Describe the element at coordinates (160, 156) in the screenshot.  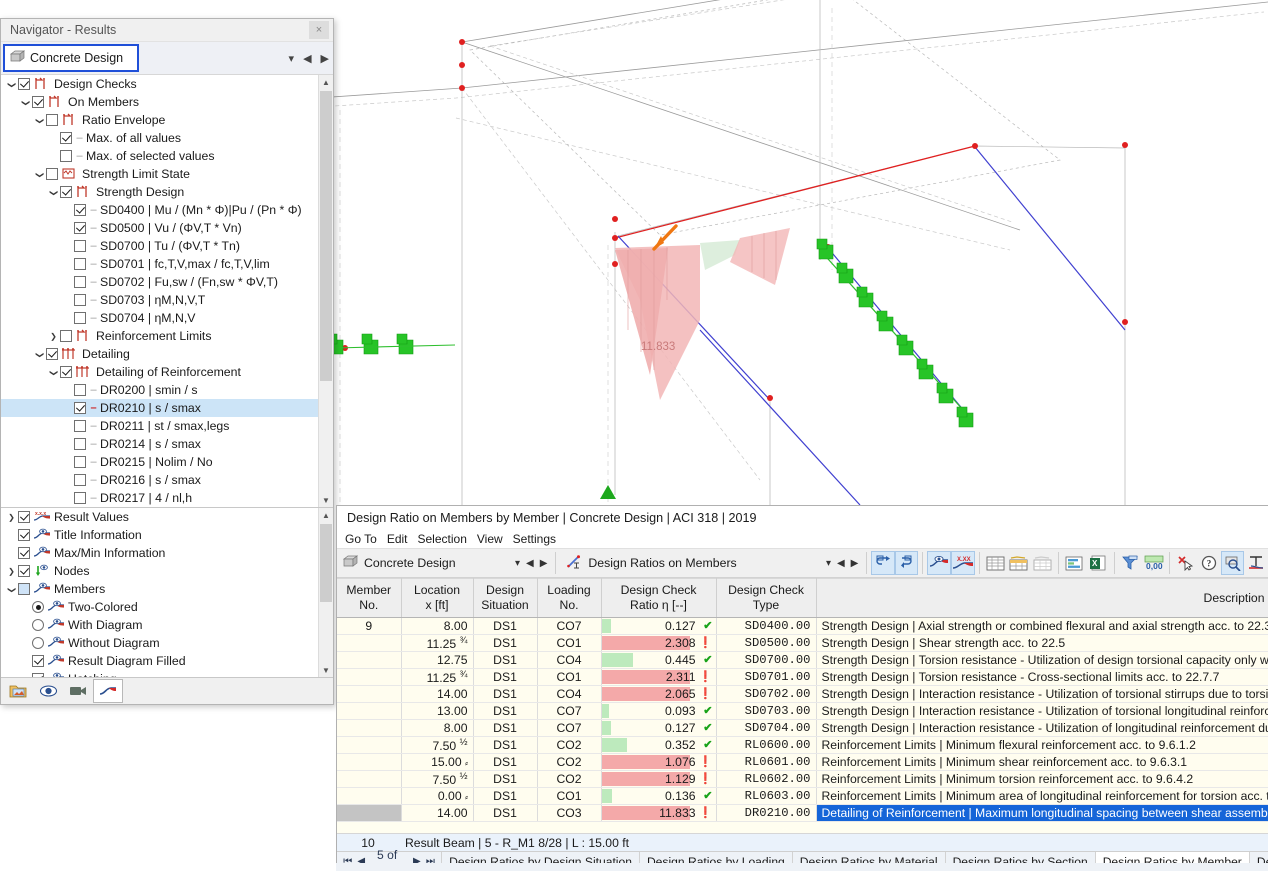
I see `tree-item: – Max. of selected values` at that location.